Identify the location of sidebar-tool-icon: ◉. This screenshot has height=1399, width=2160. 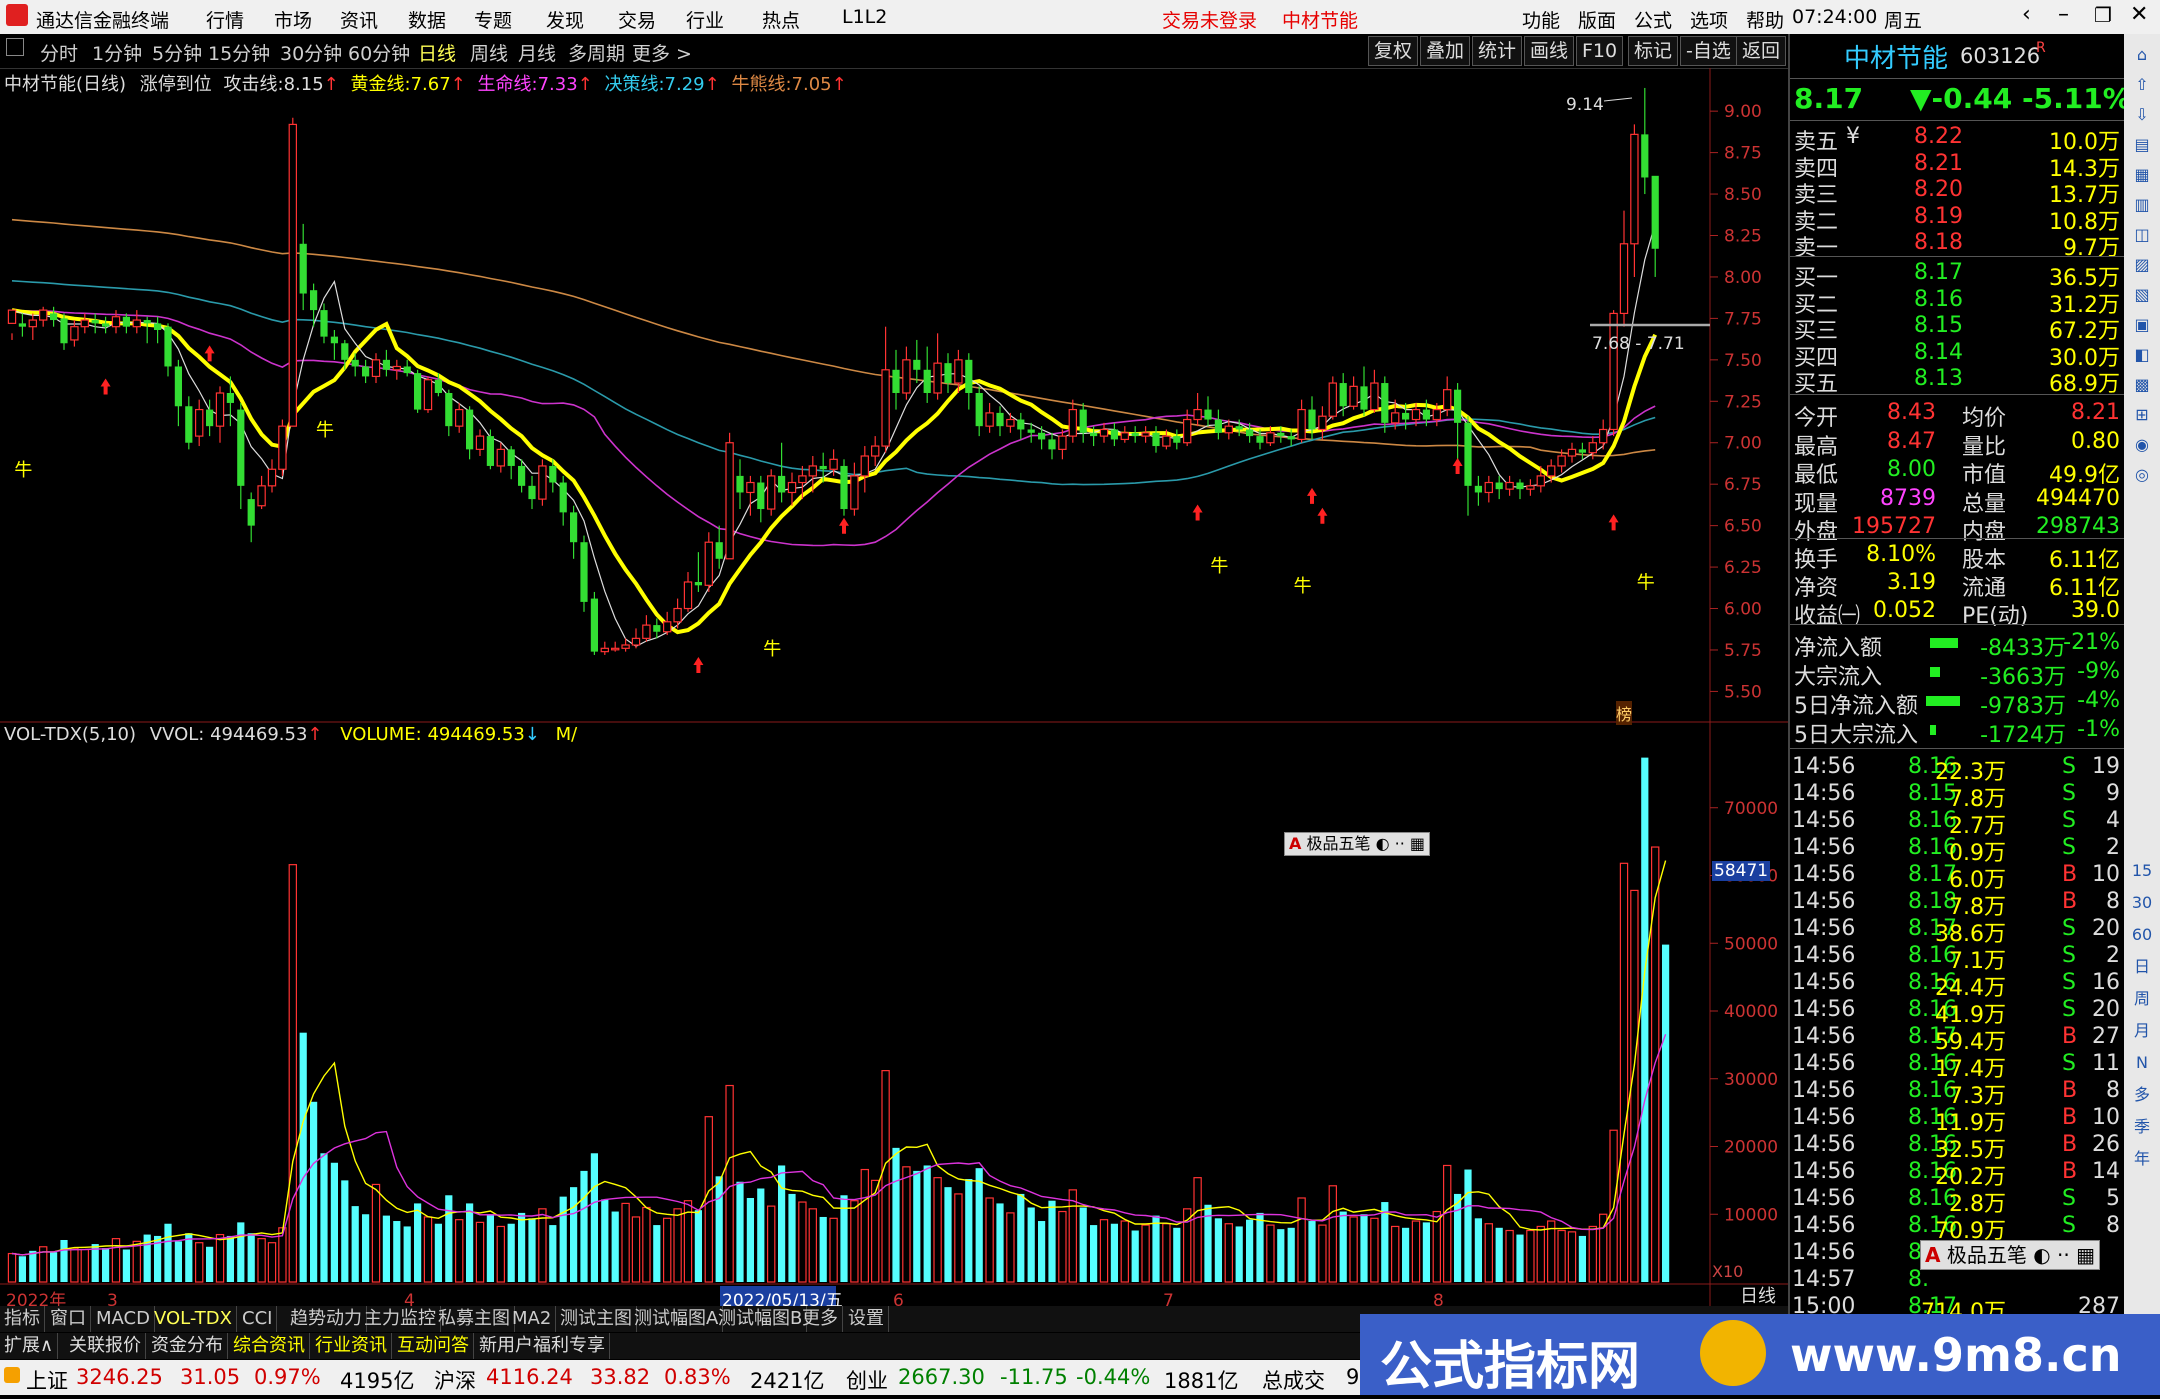
(2142, 445).